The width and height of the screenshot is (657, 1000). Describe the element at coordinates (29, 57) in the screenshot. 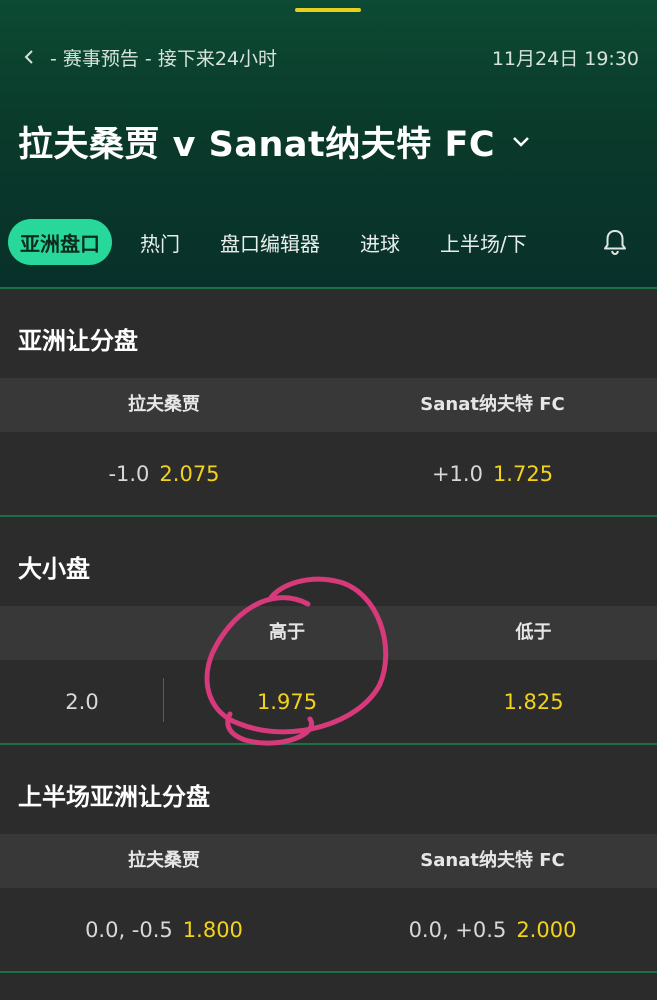

I see `back-icon` at that location.